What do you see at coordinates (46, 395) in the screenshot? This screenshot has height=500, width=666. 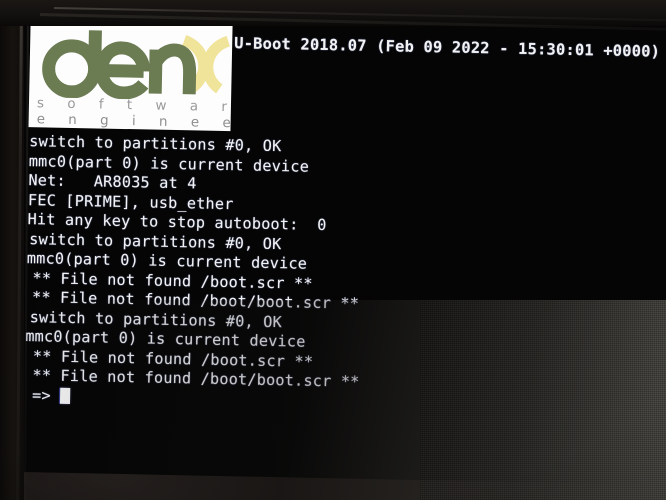 I see `console-prompt-symbol: =>` at bounding box center [46, 395].